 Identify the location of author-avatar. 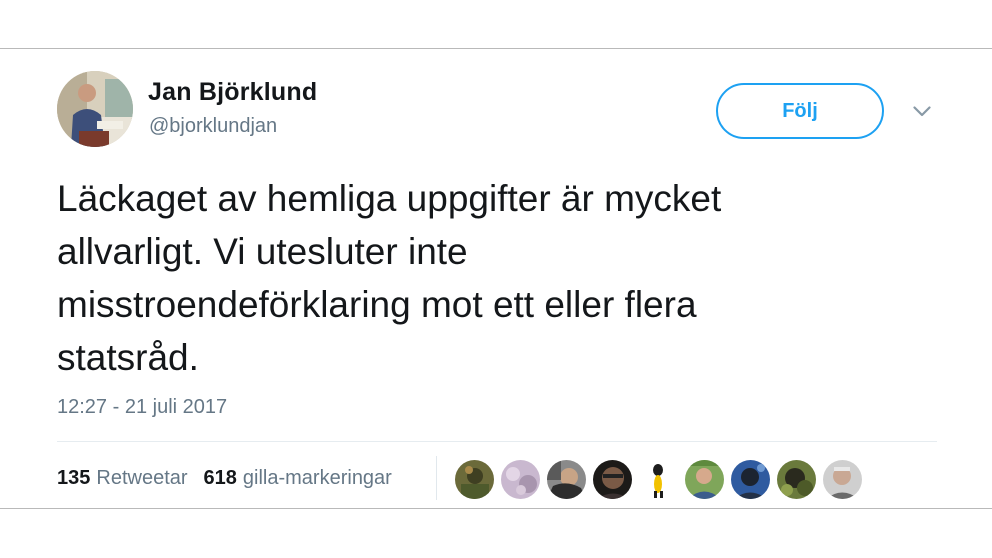
(95, 109).